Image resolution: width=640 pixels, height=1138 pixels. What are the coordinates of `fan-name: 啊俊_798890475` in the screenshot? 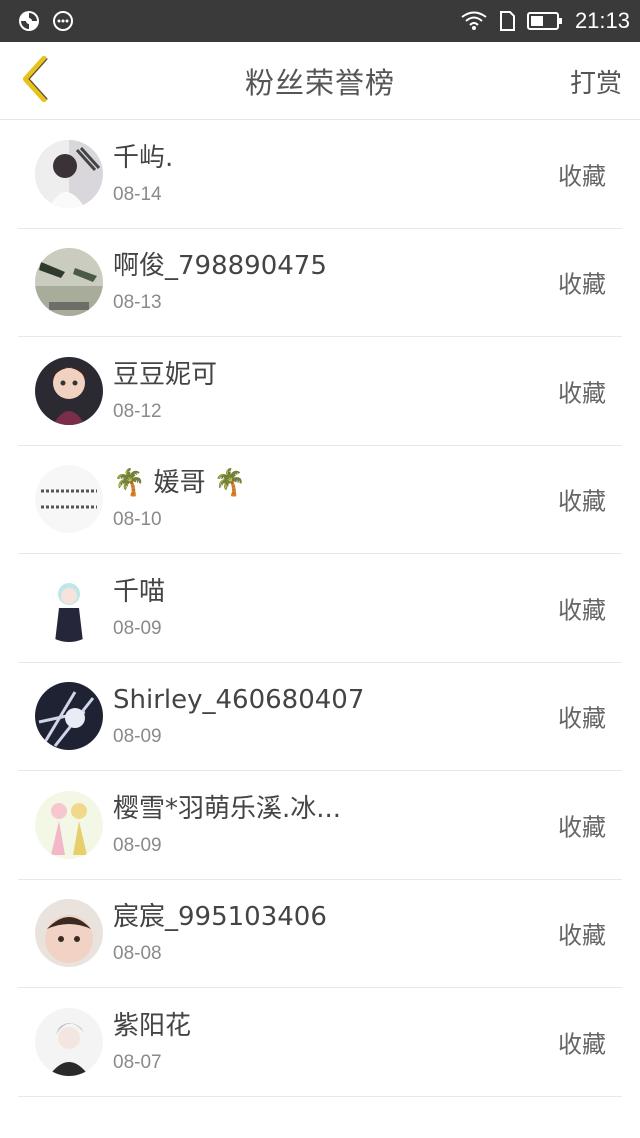 It's located at (220, 266).